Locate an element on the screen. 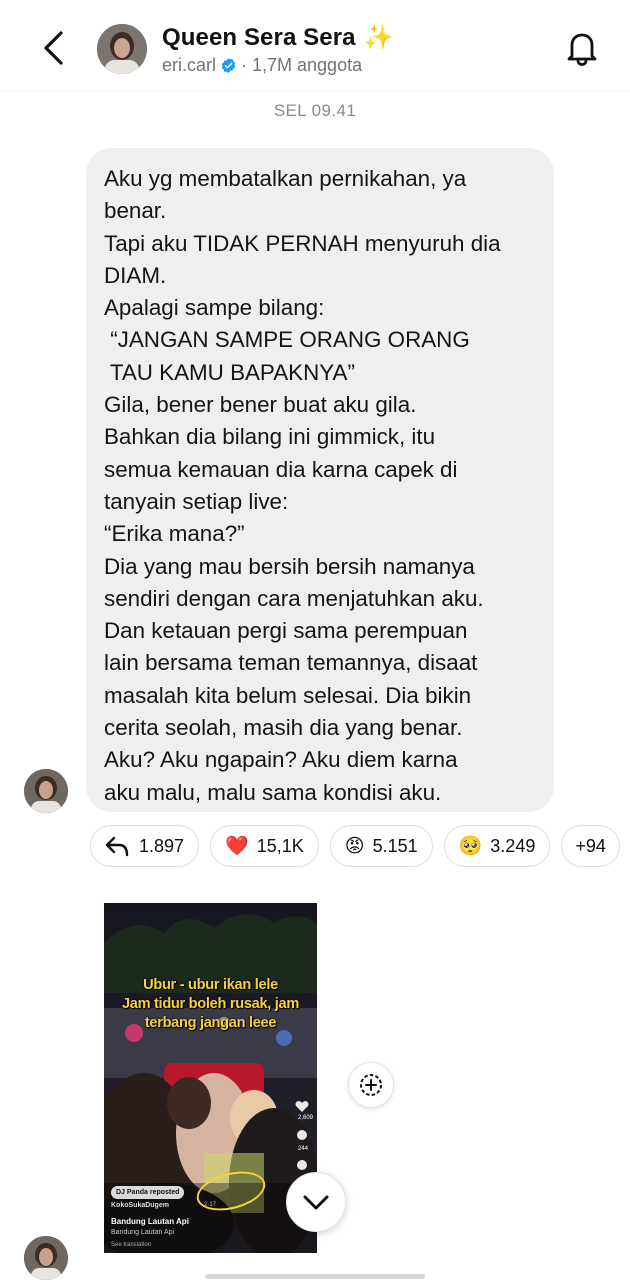  reply-count: 1.897 is located at coordinates (162, 845).